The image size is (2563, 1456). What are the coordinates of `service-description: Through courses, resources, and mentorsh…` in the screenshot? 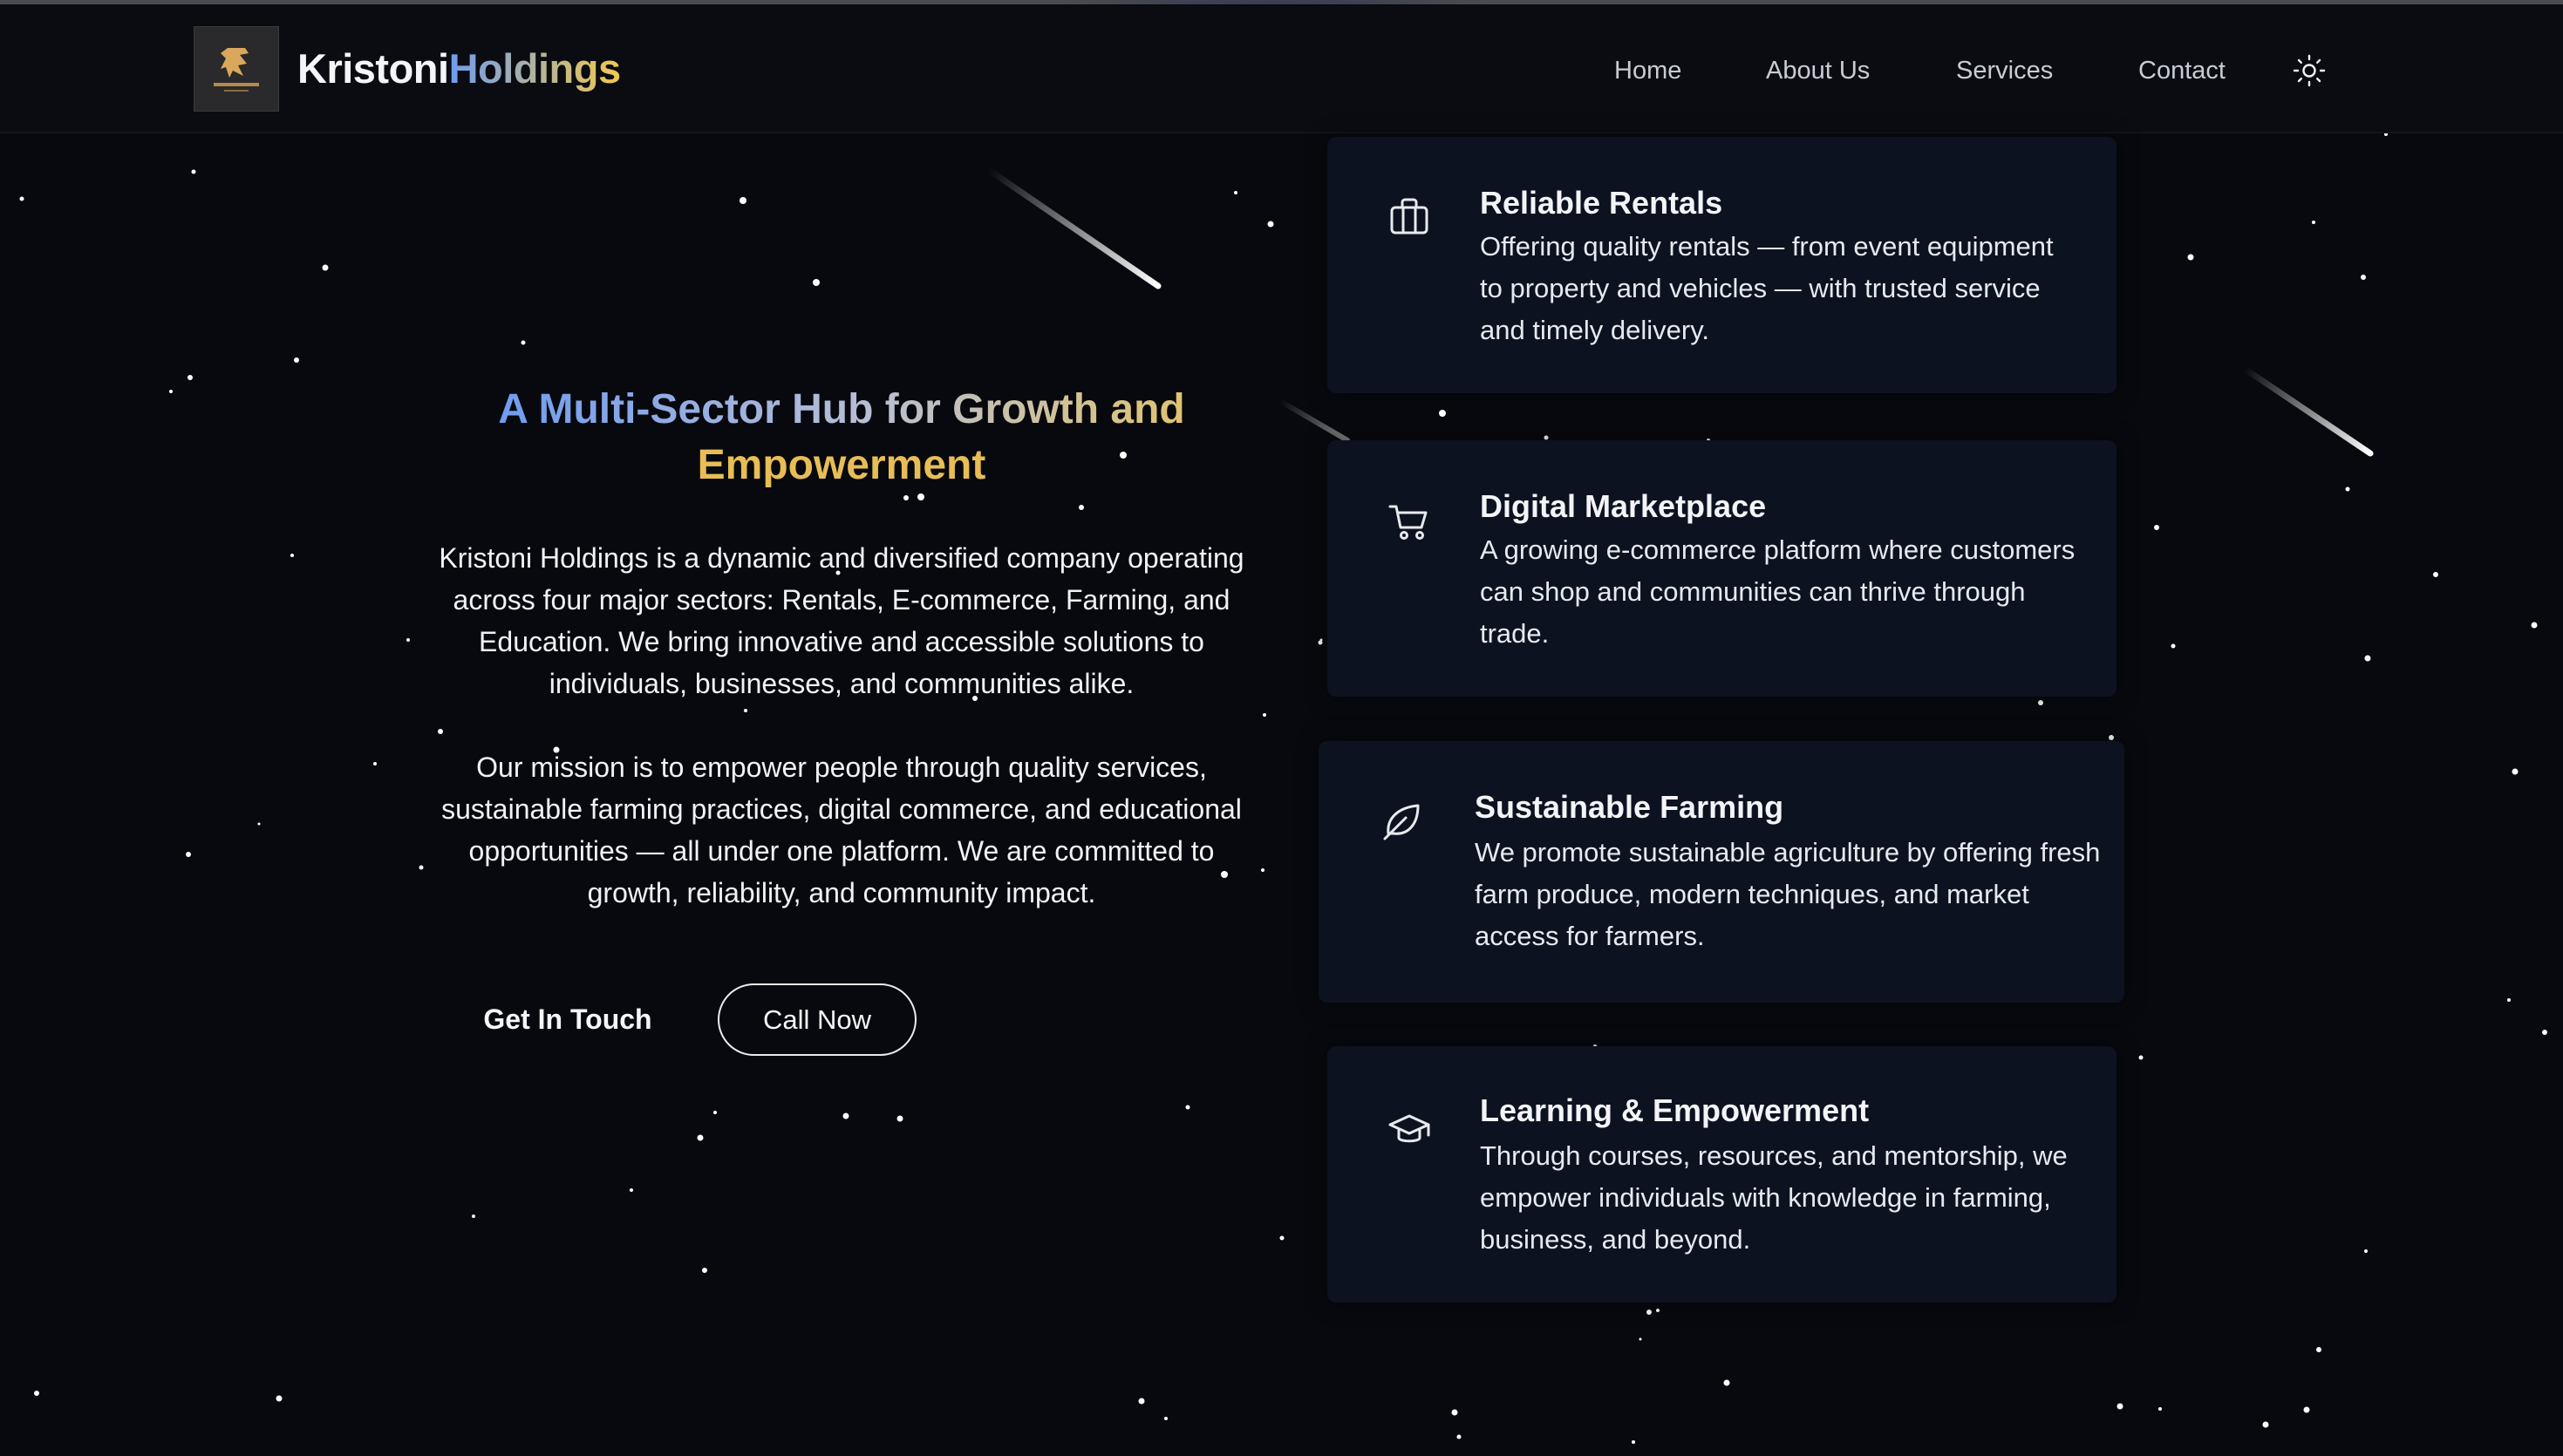 It's located at (1774, 1197).